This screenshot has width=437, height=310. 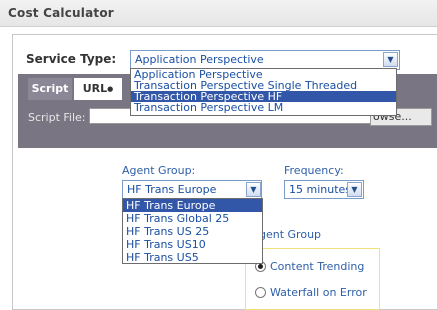 I want to click on service-type-value: Application Perspective, so click(x=199, y=59).